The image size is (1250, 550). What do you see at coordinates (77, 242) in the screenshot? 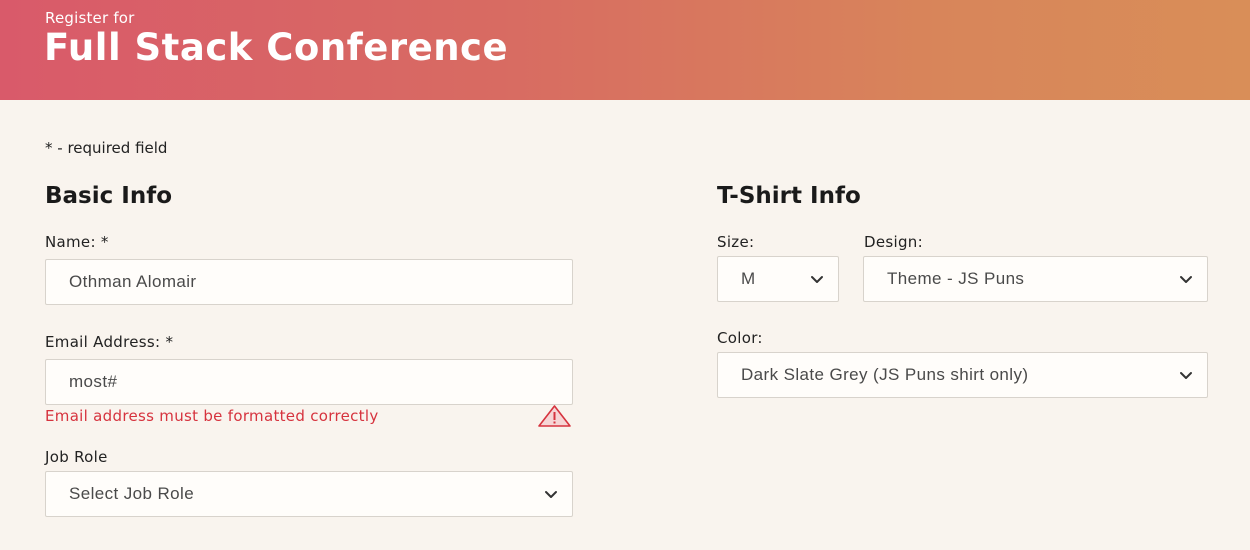
I see `name-label: Name: *` at bounding box center [77, 242].